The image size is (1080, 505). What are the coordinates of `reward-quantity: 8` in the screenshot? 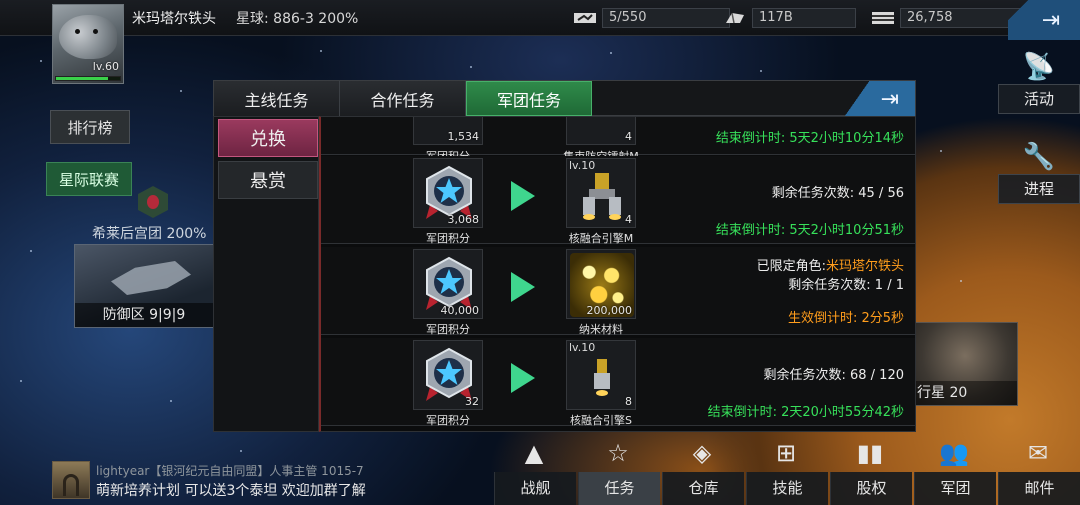 It's located at (628, 401).